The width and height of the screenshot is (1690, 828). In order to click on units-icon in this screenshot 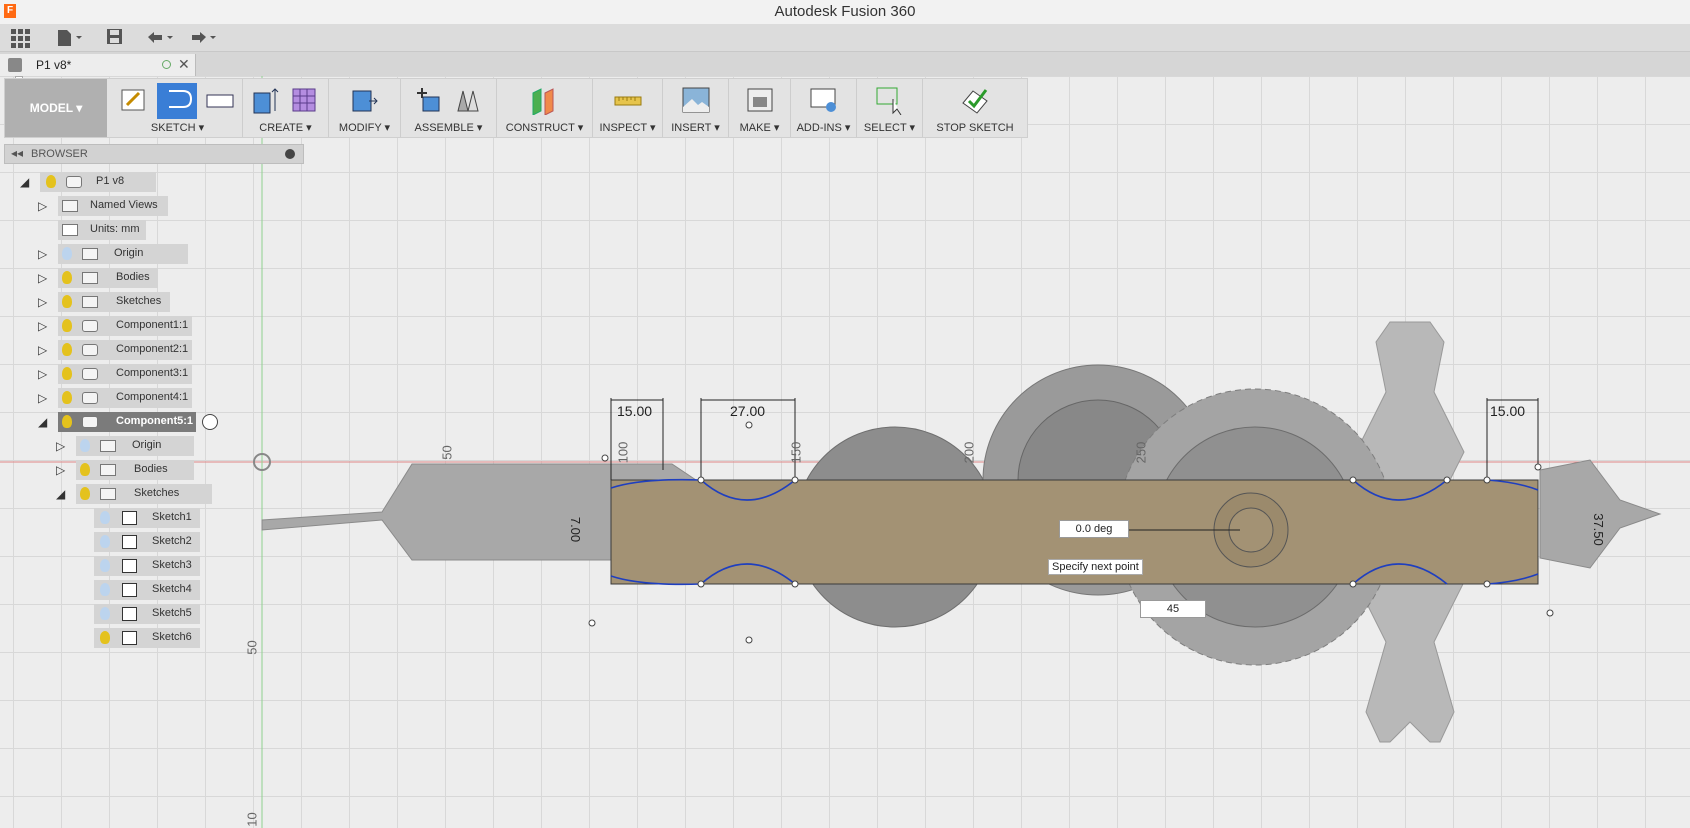, I will do `click(70, 230)`.